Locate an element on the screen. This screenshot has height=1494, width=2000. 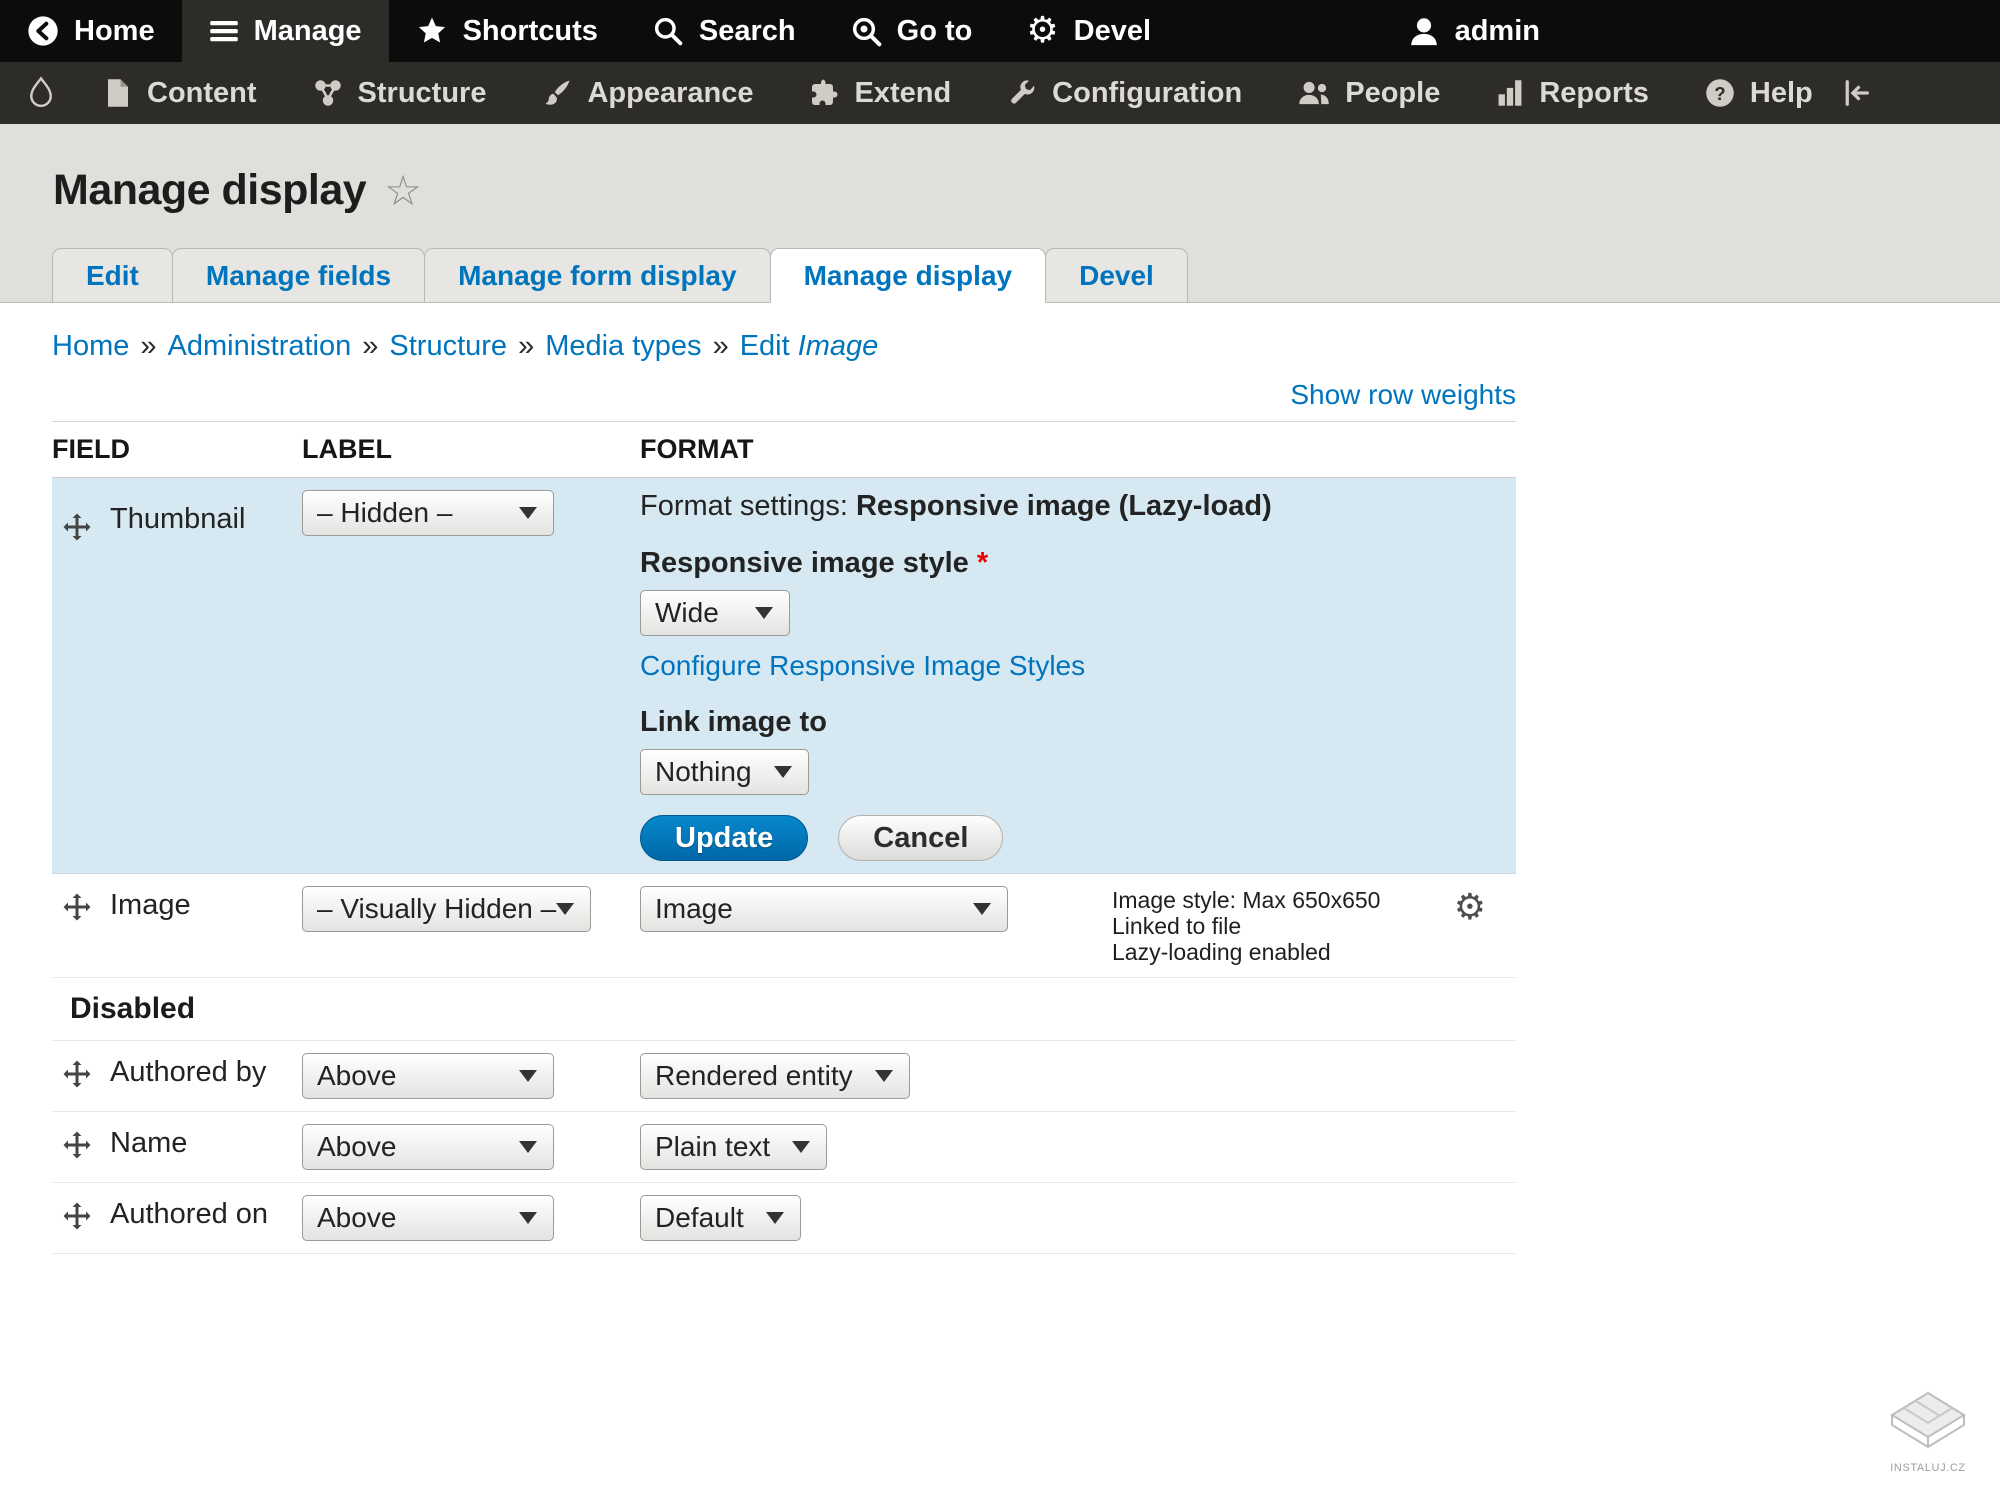
menu-item-appearance: Appearance is located at coordinates (647, 93).